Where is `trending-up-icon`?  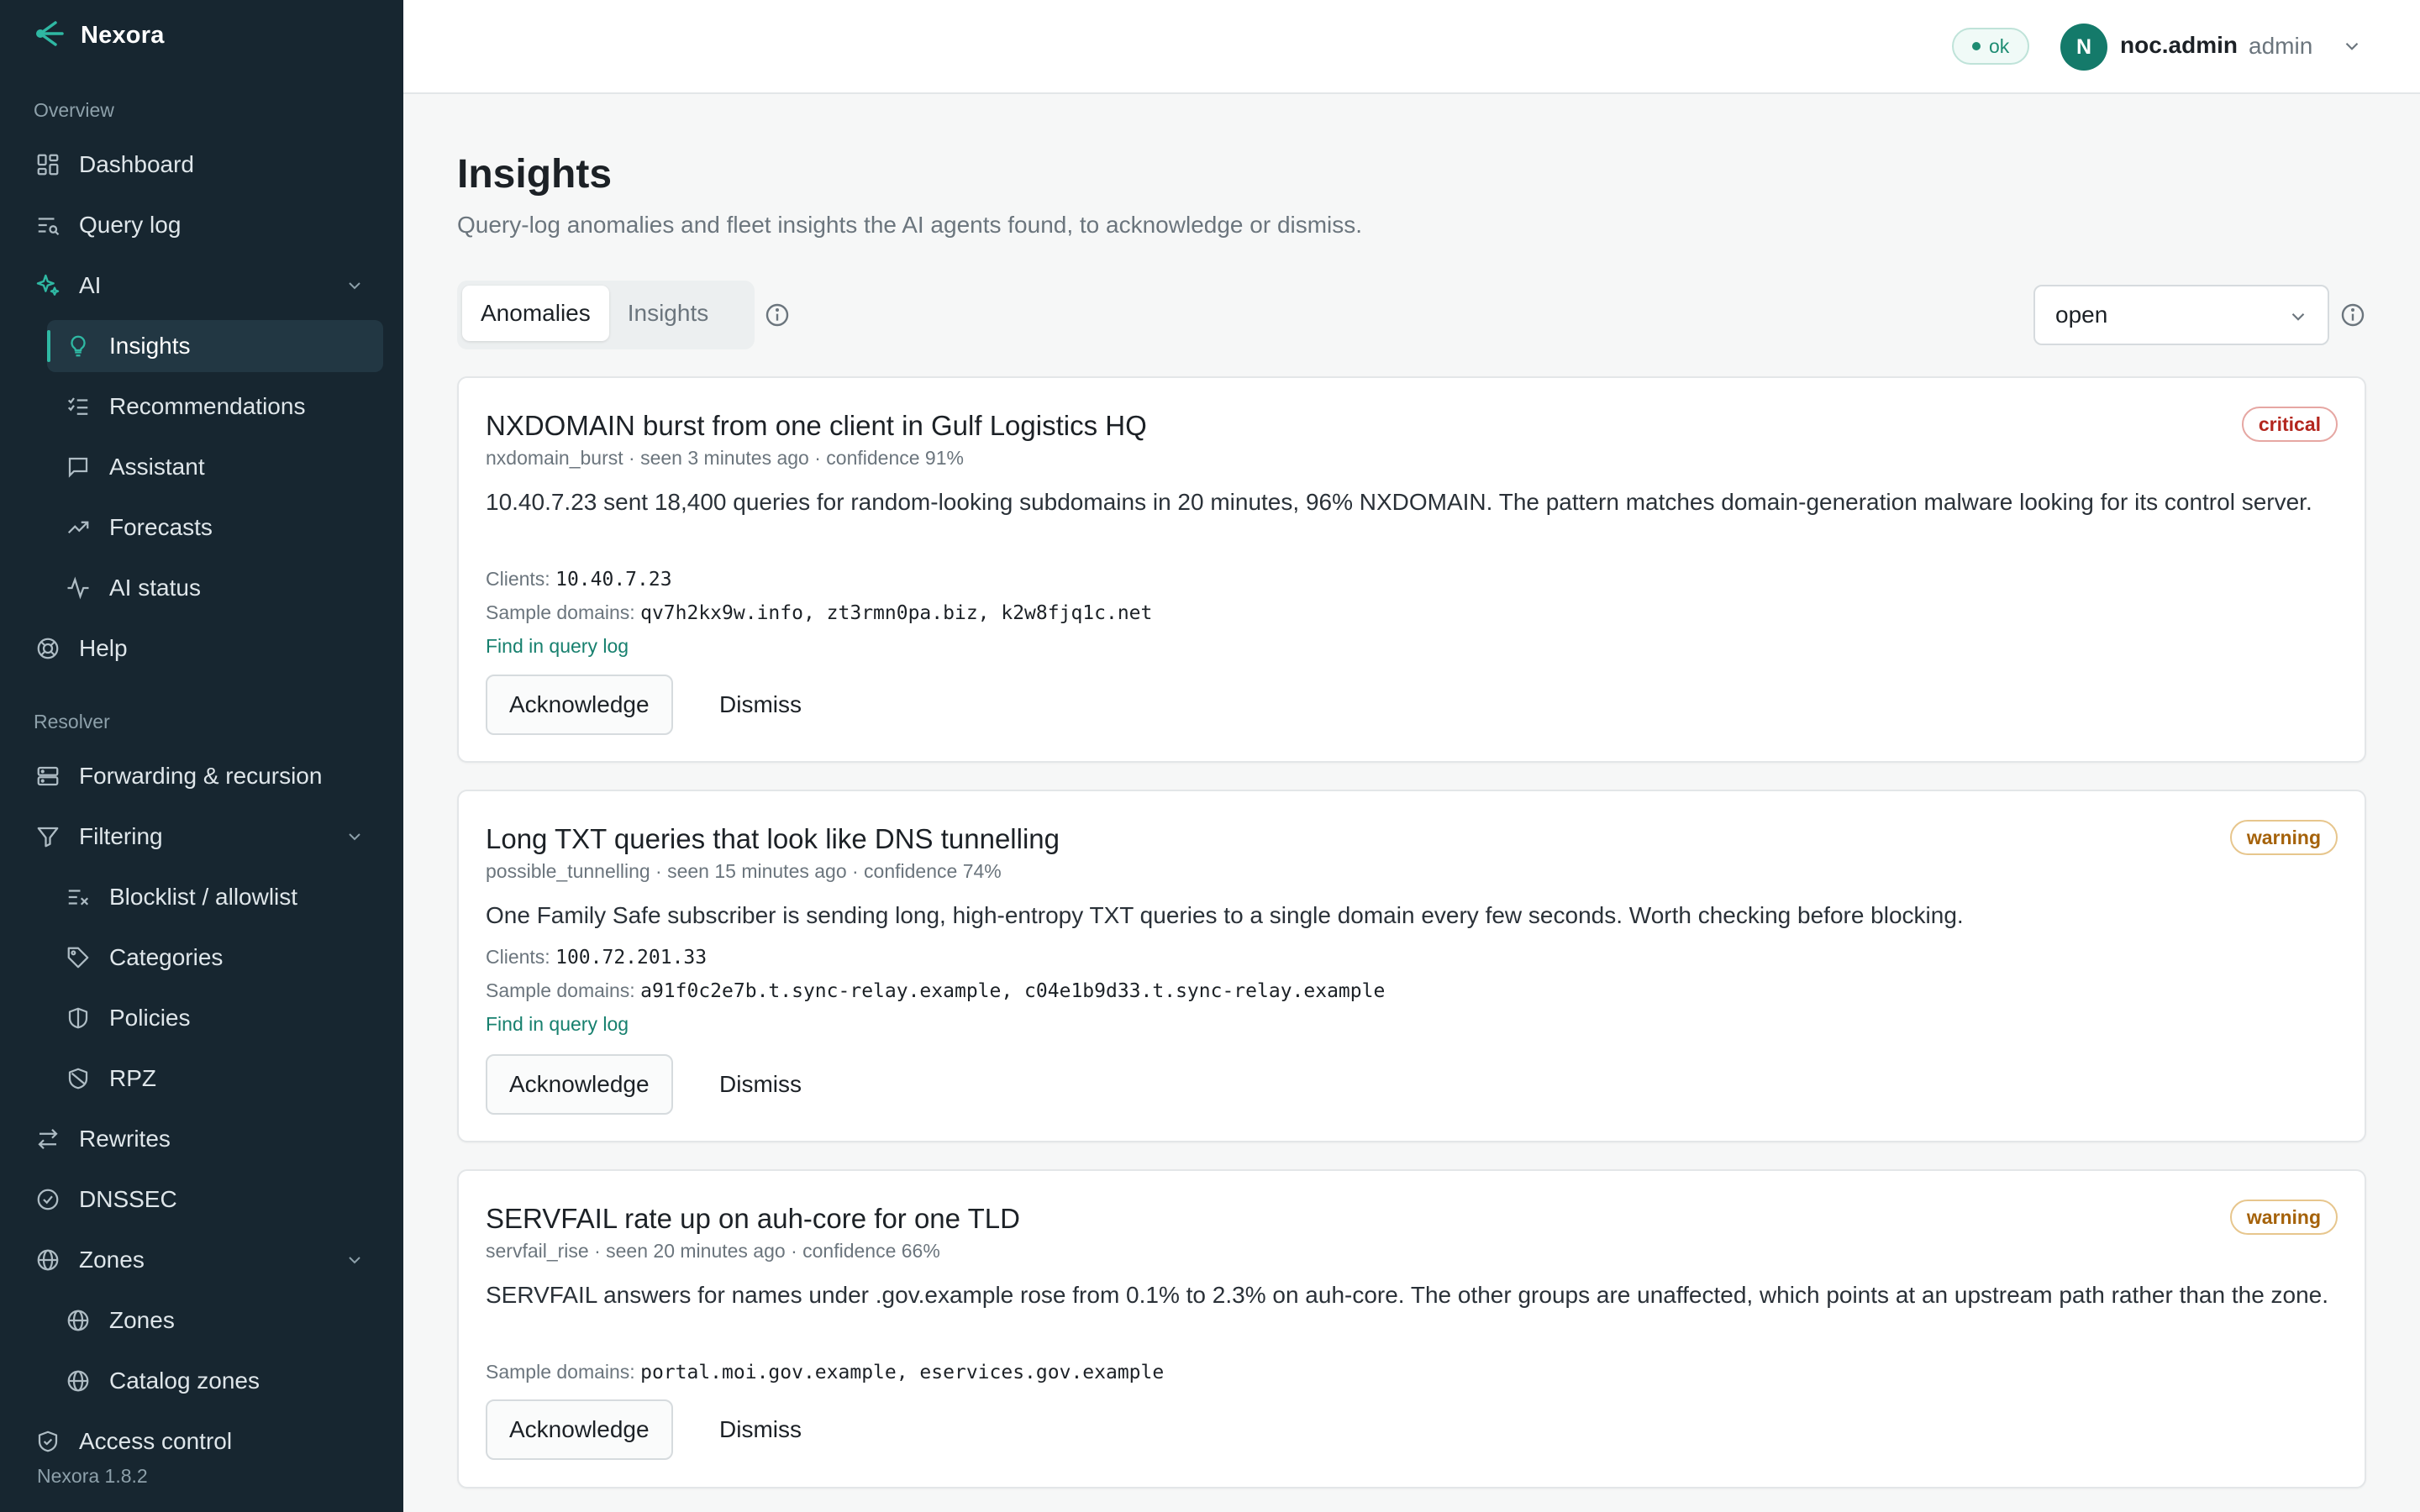 trending-up-icon is located at coordinates (78, 527).